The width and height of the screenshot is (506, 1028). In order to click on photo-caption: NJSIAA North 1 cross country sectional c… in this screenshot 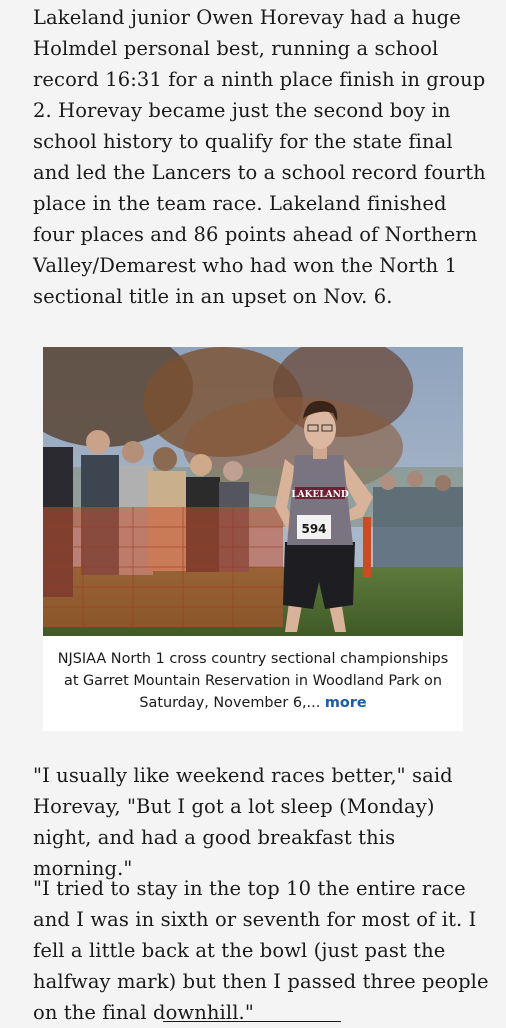, I will do `click(253, 681)`.